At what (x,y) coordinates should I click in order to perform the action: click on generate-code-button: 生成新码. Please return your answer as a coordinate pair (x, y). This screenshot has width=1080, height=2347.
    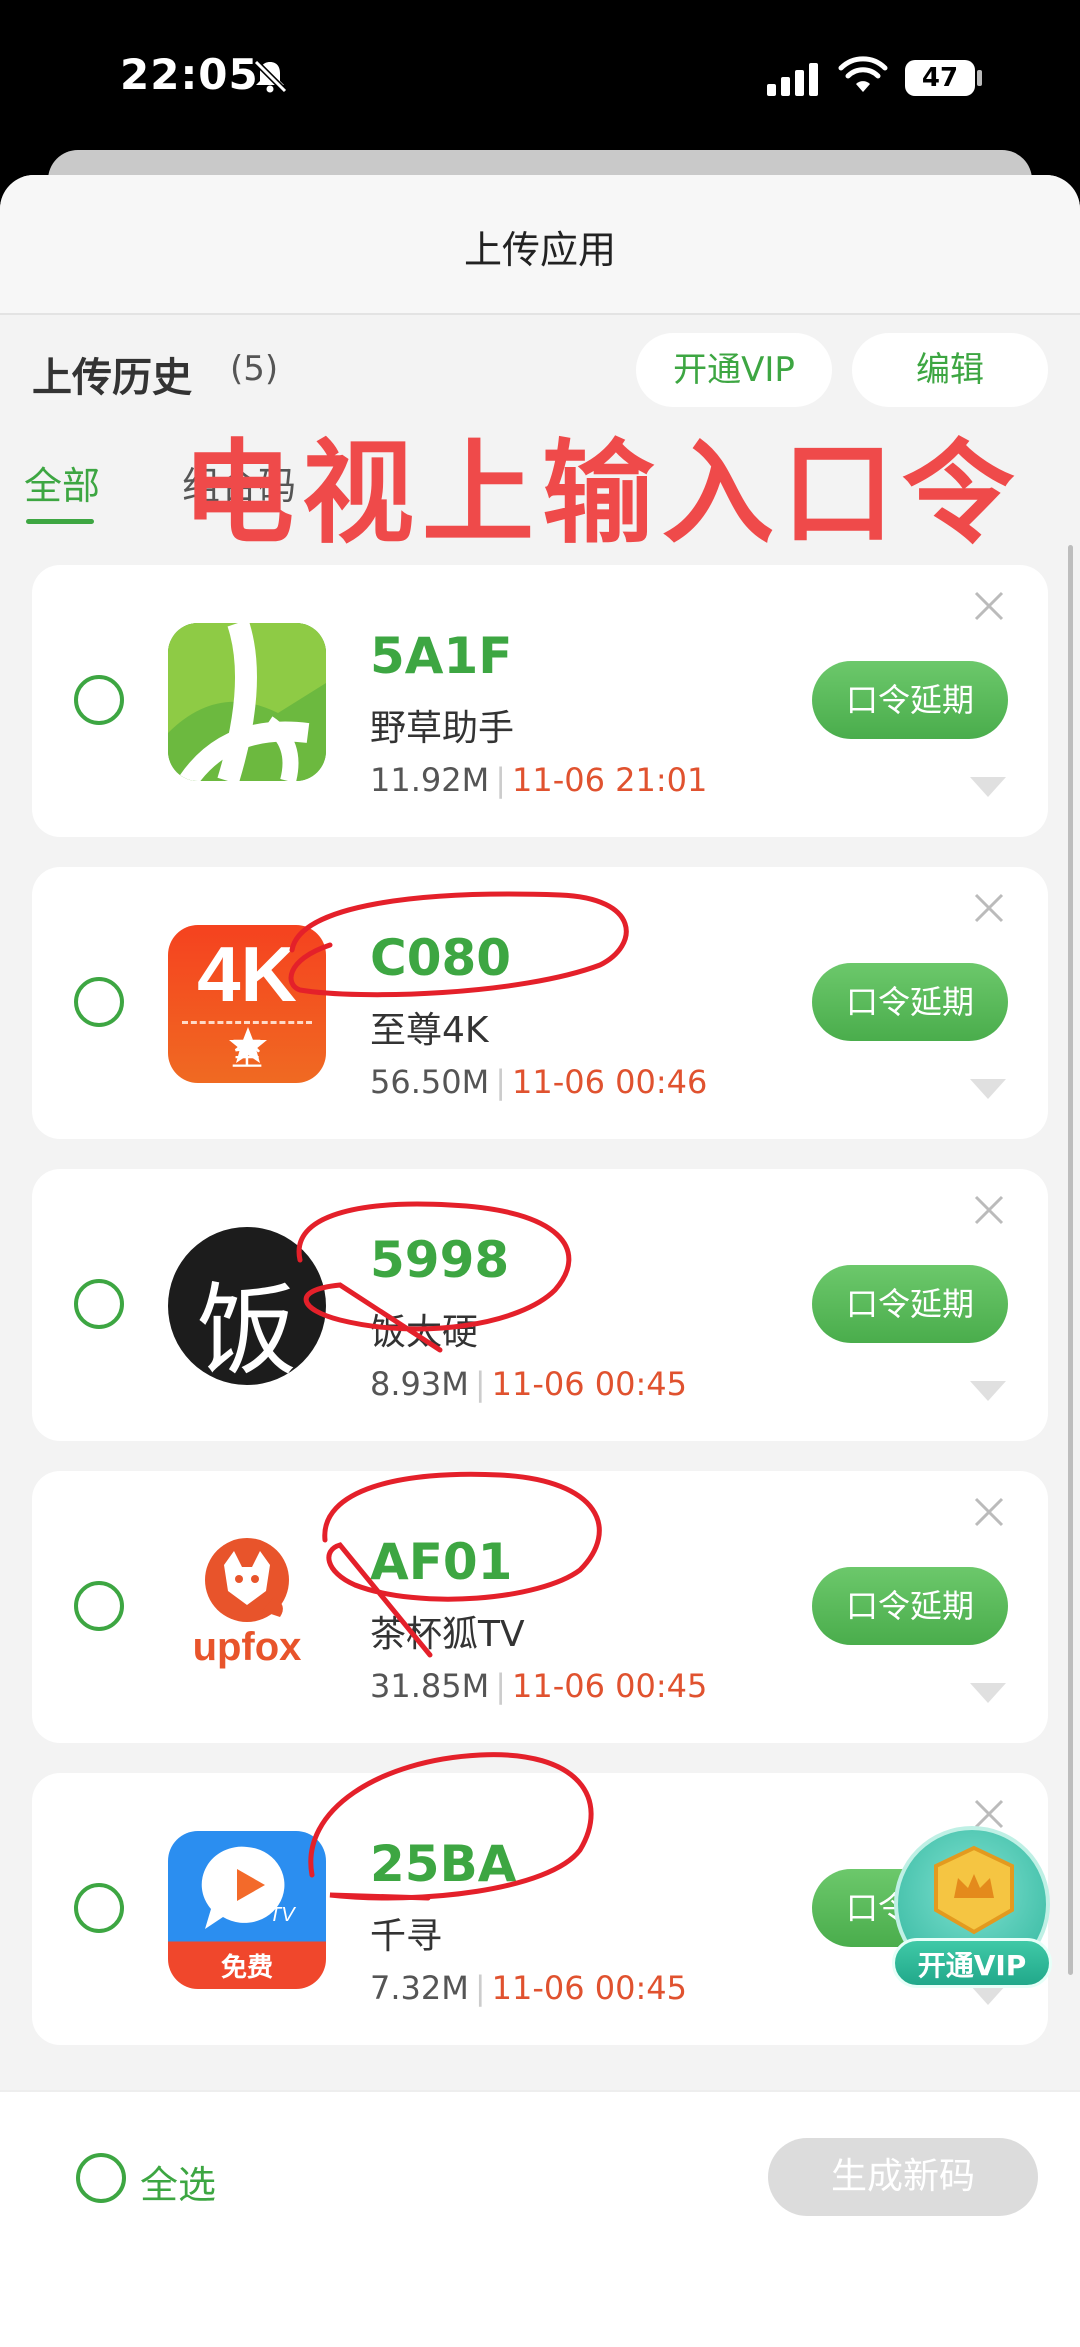
    Looking at the image, I should click on (903, 2177).